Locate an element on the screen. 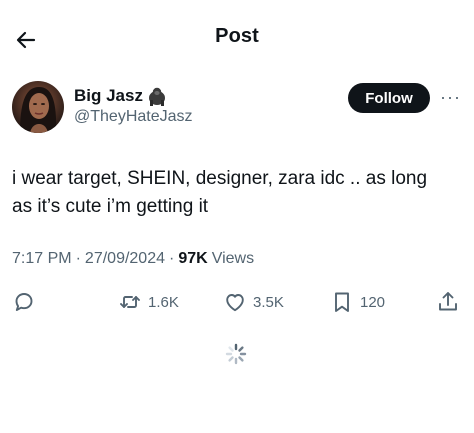 The width and height of the screenshot is (474, 433). share-button is located at coordinates (448, 302).